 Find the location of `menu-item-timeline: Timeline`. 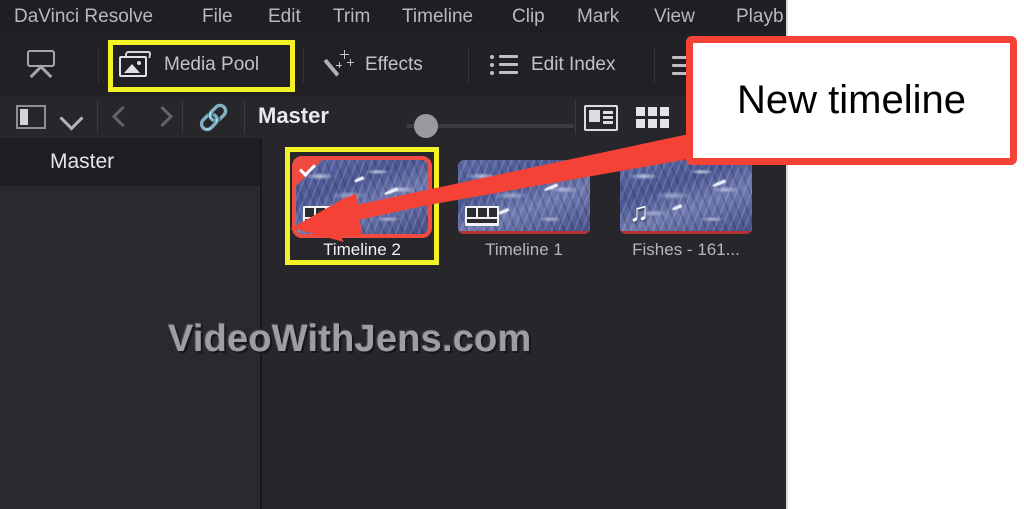

menu-item-timeline: Timeline is located at coordinates (437, 17).